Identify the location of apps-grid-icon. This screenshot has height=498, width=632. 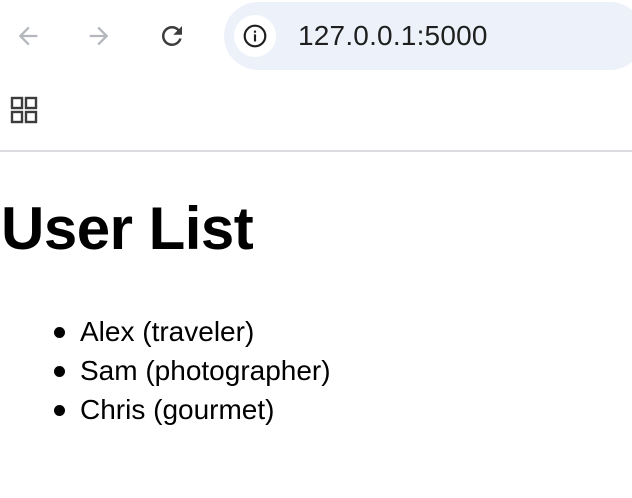
(24, 110).